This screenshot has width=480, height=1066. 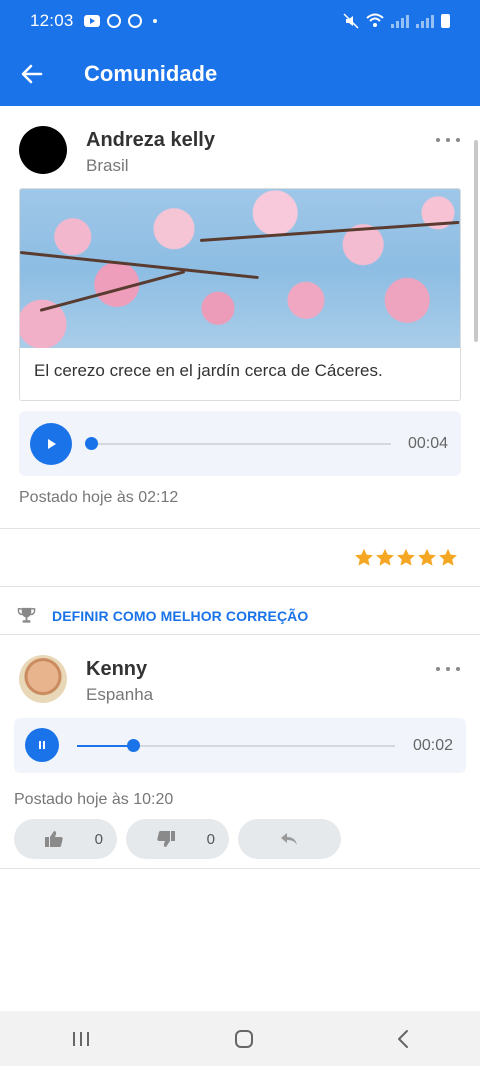 What do you see at coordinates (150, 140) in the screenshot?
I see `author-name: Andreza kelly` at bounding box center [150, 140].